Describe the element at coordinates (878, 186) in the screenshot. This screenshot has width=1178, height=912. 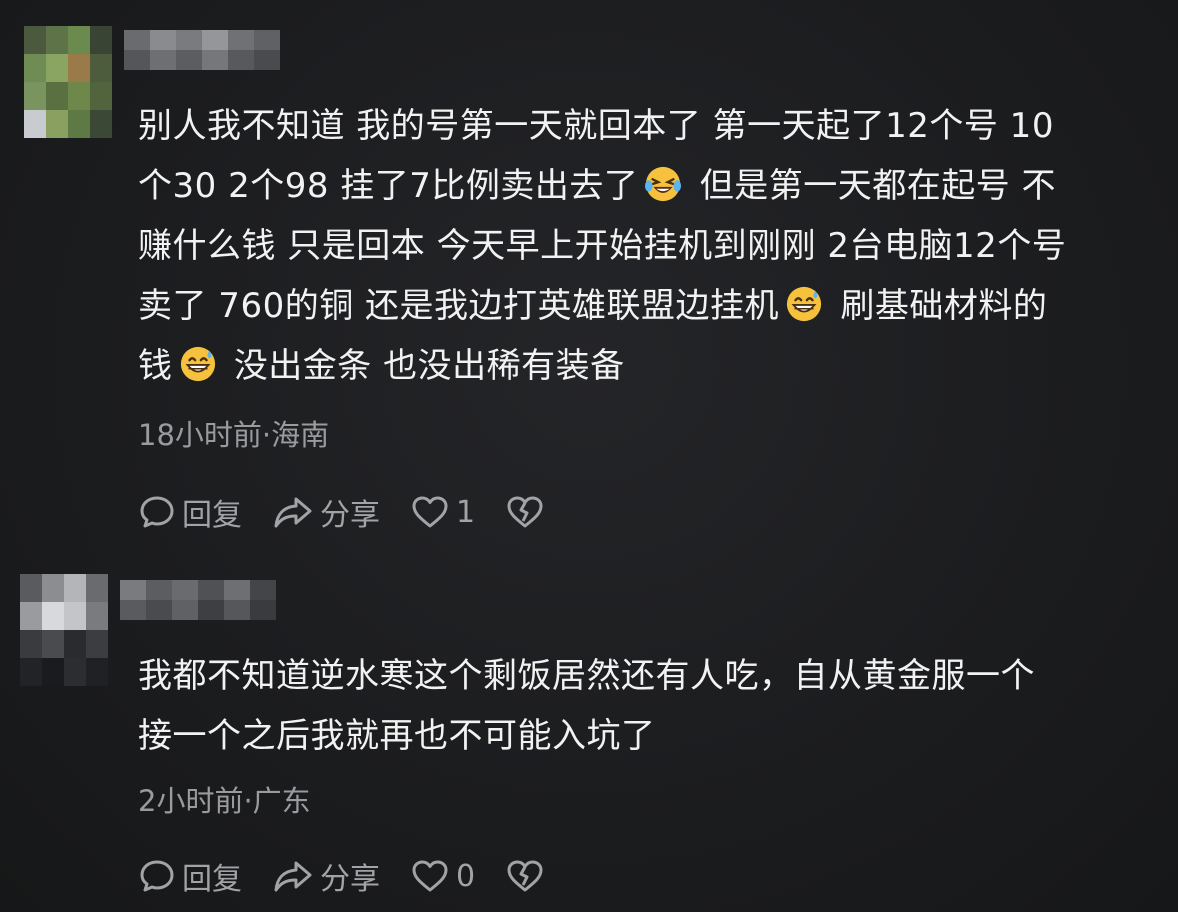
I see `comment-line: 但是第一天都在起号 不` at that location.